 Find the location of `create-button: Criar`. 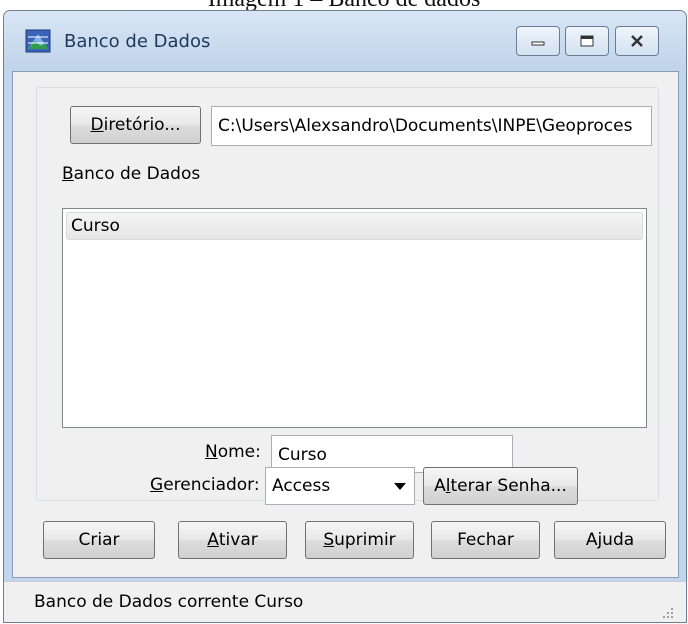

create-button: Criar is located at coordinates (99, 540).